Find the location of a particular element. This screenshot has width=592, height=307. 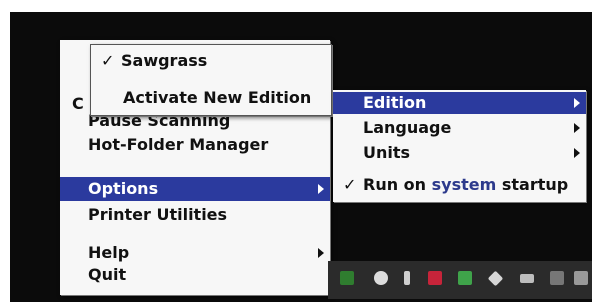

menu-item-printer-utilities: Printer Utilities is located at coordinates (195, 215).